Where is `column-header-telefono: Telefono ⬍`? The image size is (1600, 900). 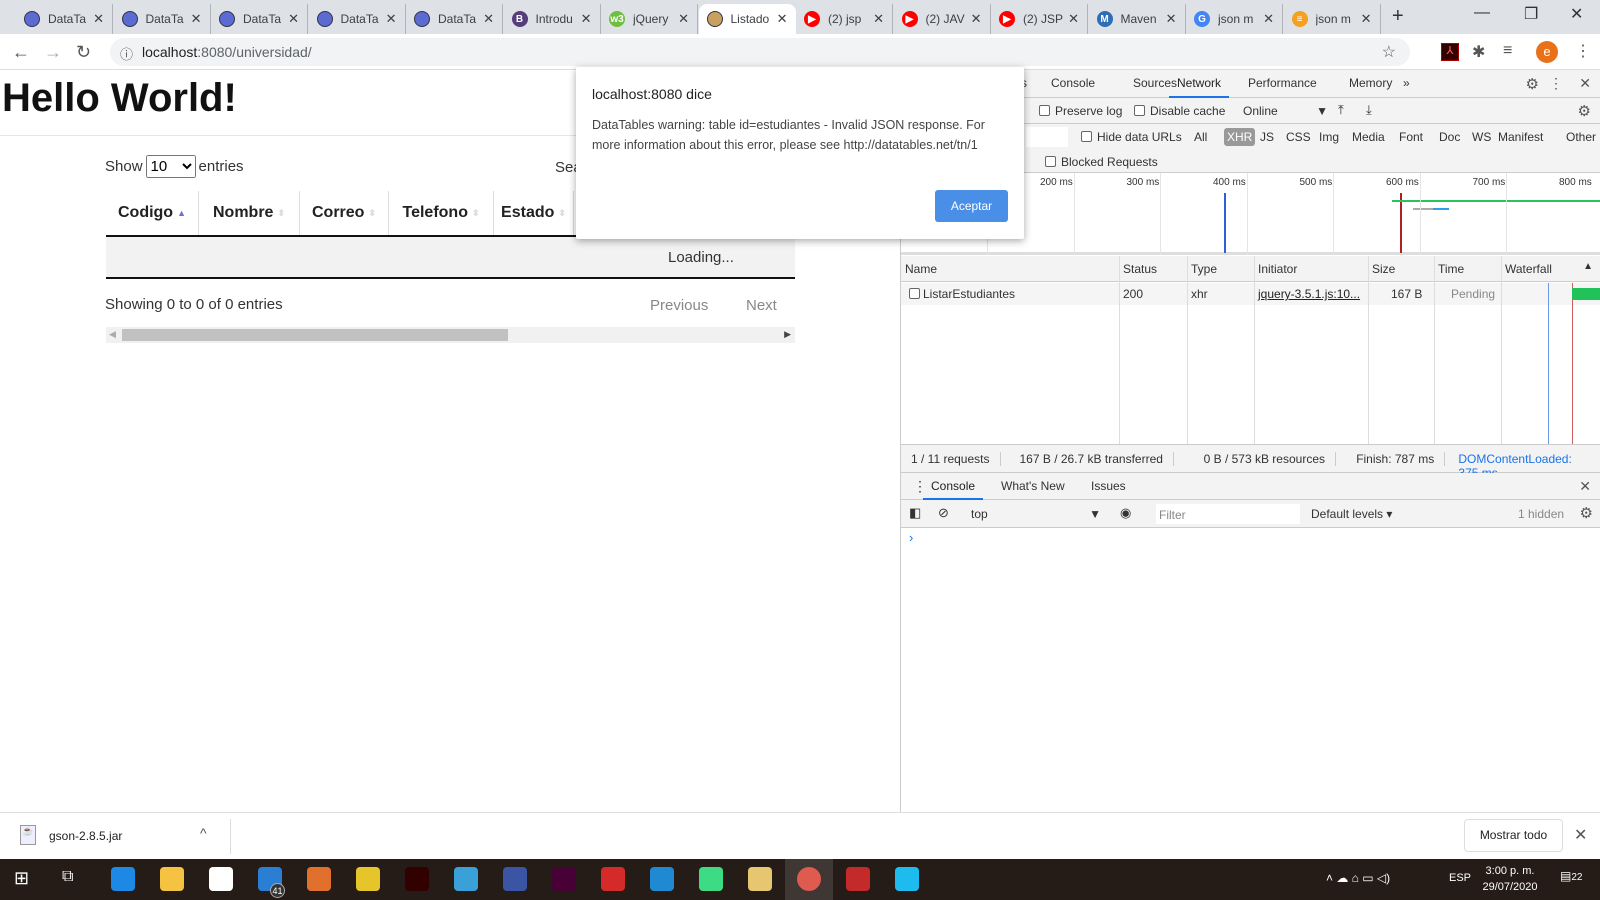
column-header-telefono: Telefono ⬍ is located at coordinates (441, 213).